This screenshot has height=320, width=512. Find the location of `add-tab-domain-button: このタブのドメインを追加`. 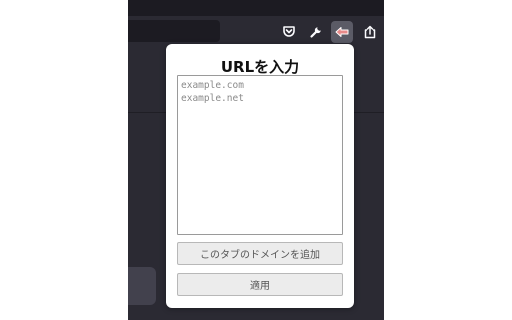

add-tab-domain-button: このタブのドメインを追加 is located at coordinates (260, 253).